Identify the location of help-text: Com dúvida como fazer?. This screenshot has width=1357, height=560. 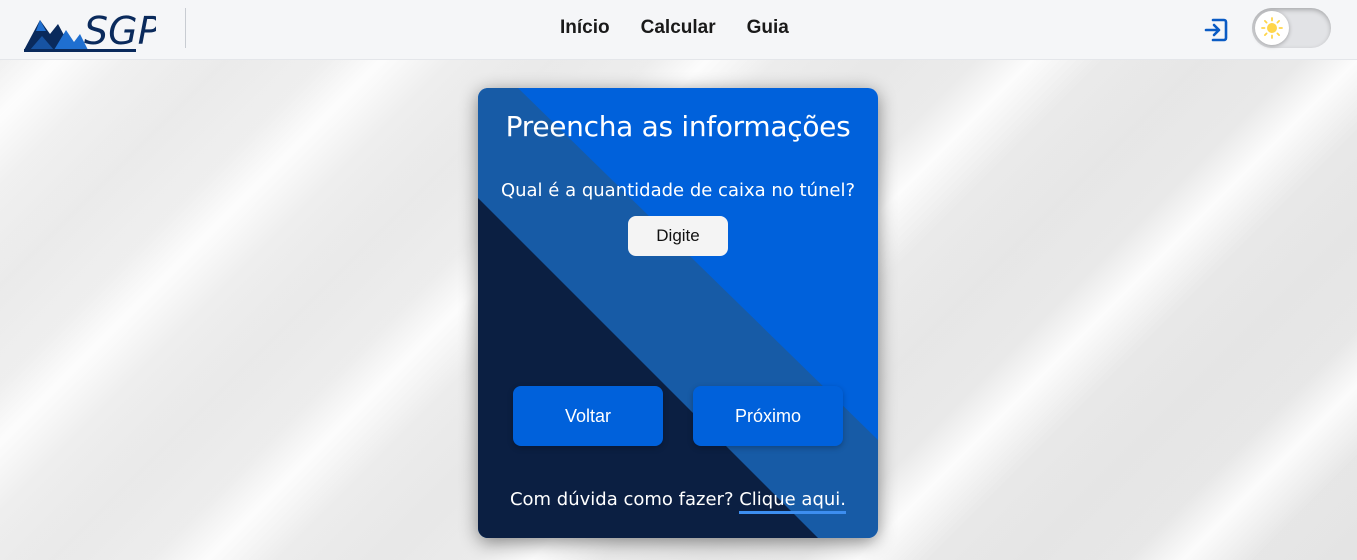
(621, 499).